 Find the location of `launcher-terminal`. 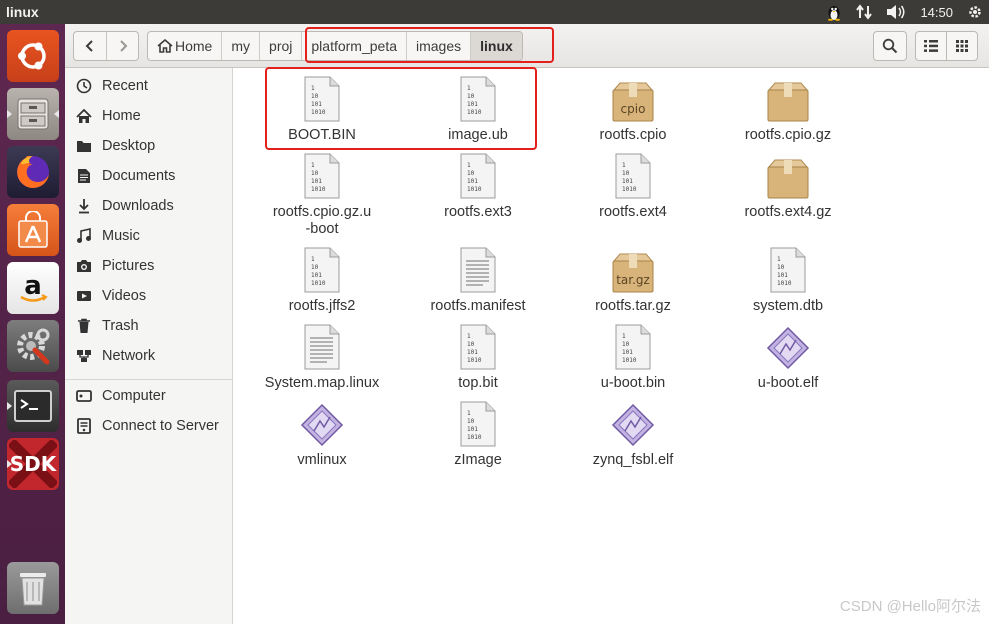

launcher-terminal is located at coordinates (33, 406).